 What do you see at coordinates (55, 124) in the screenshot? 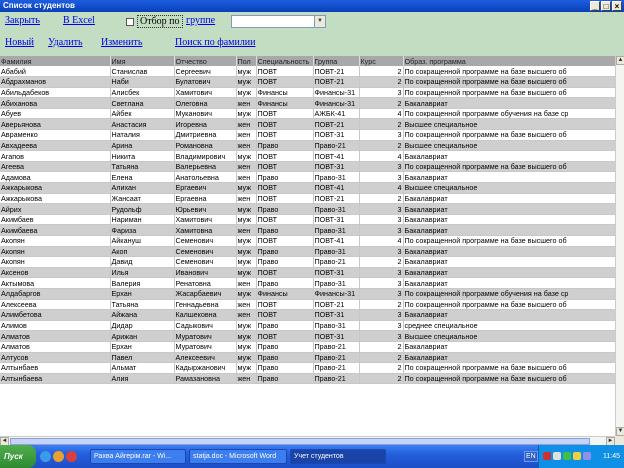
I see `table-cell: Аверьянова` at bounding box center [55, 124].